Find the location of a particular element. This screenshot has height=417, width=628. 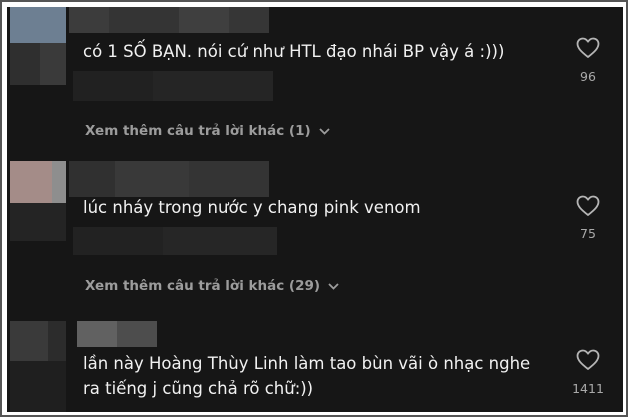

like-count: 1411 is located at coordinates (588, 388).